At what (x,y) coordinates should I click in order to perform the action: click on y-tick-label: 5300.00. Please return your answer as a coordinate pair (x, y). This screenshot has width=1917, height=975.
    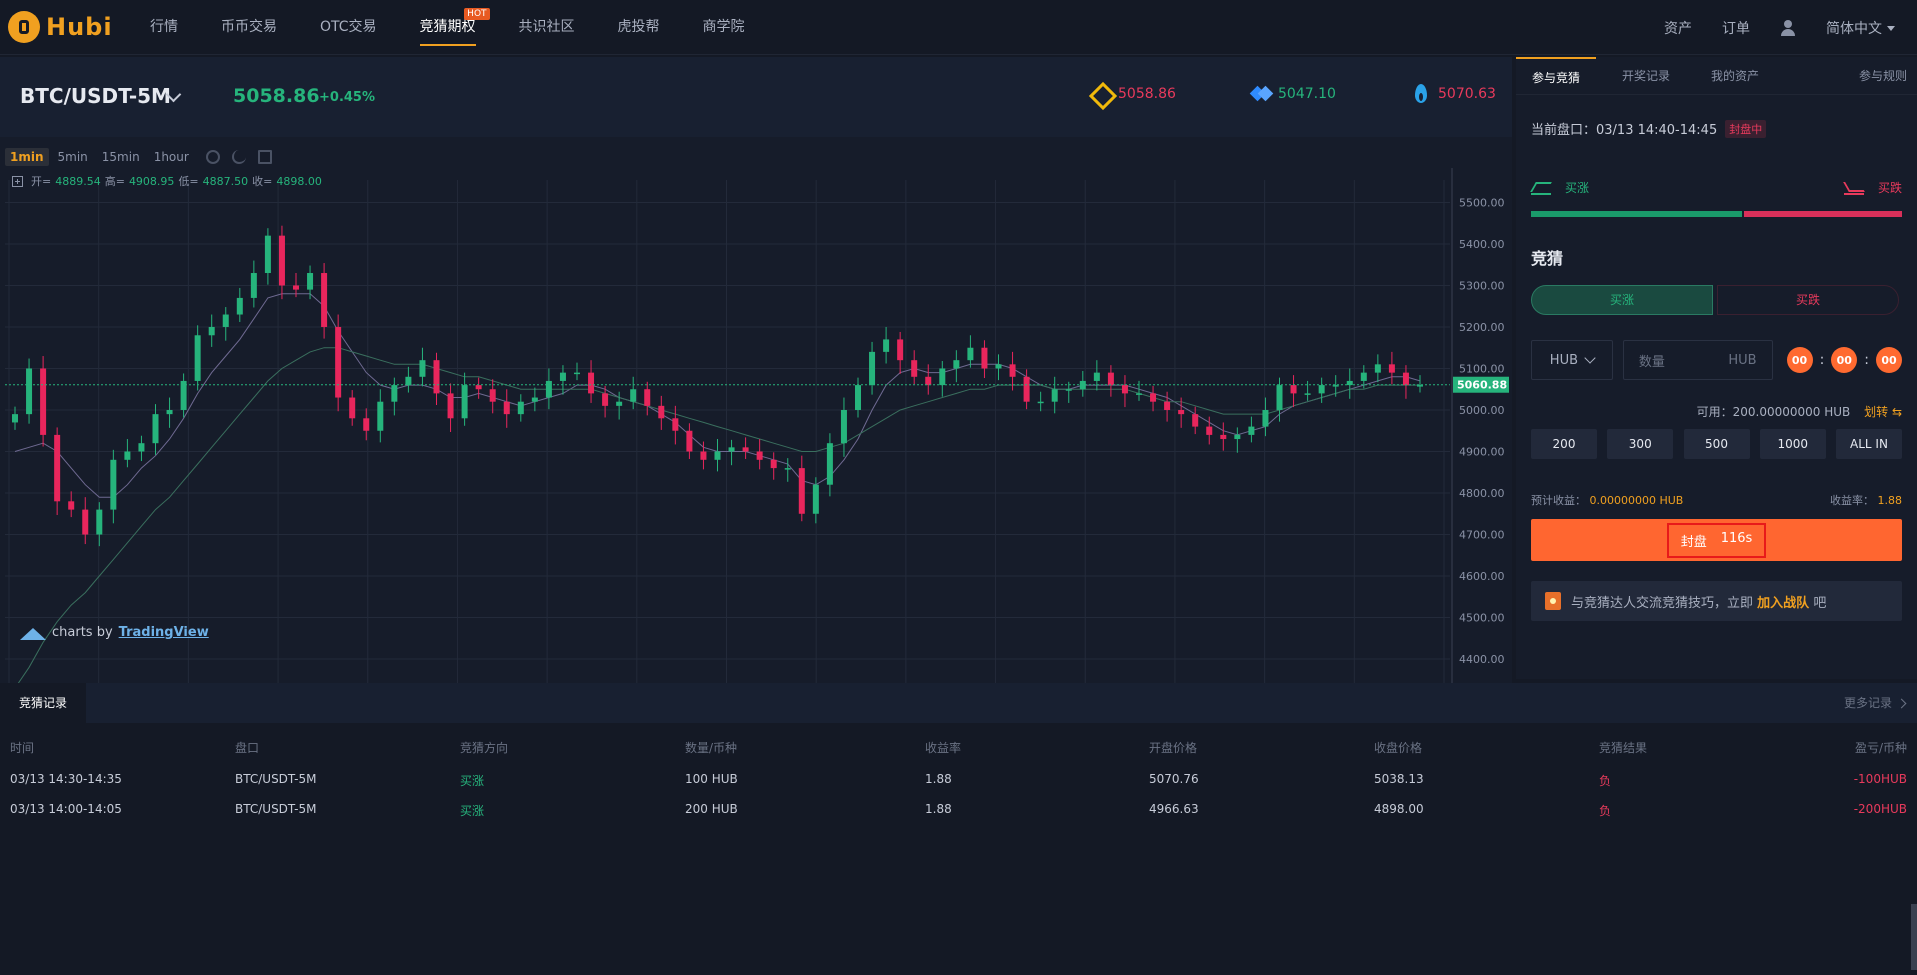
    Looking at the image, I should click on (1482, 285).